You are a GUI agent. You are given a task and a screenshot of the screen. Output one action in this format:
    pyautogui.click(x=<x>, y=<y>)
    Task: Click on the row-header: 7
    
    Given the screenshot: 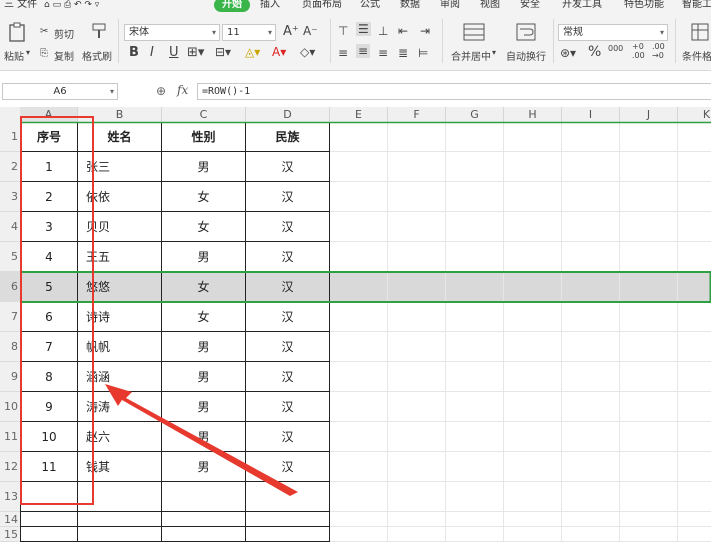 What is the action you would take?
    pyautogui.click(x=10, y=317)
    